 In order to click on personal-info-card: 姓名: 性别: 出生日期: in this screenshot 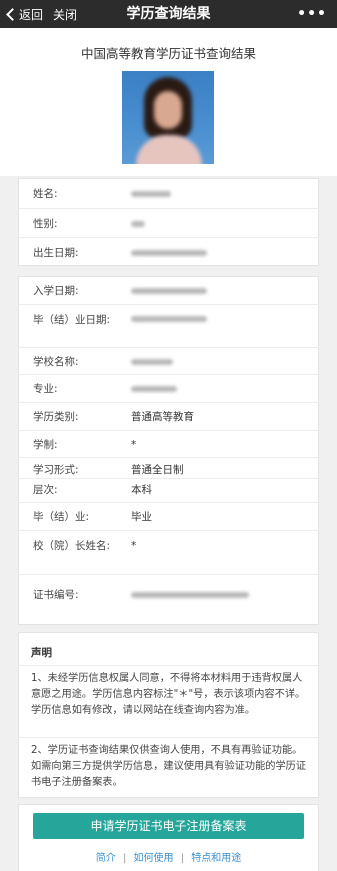, I will do `click(168, 222)`.